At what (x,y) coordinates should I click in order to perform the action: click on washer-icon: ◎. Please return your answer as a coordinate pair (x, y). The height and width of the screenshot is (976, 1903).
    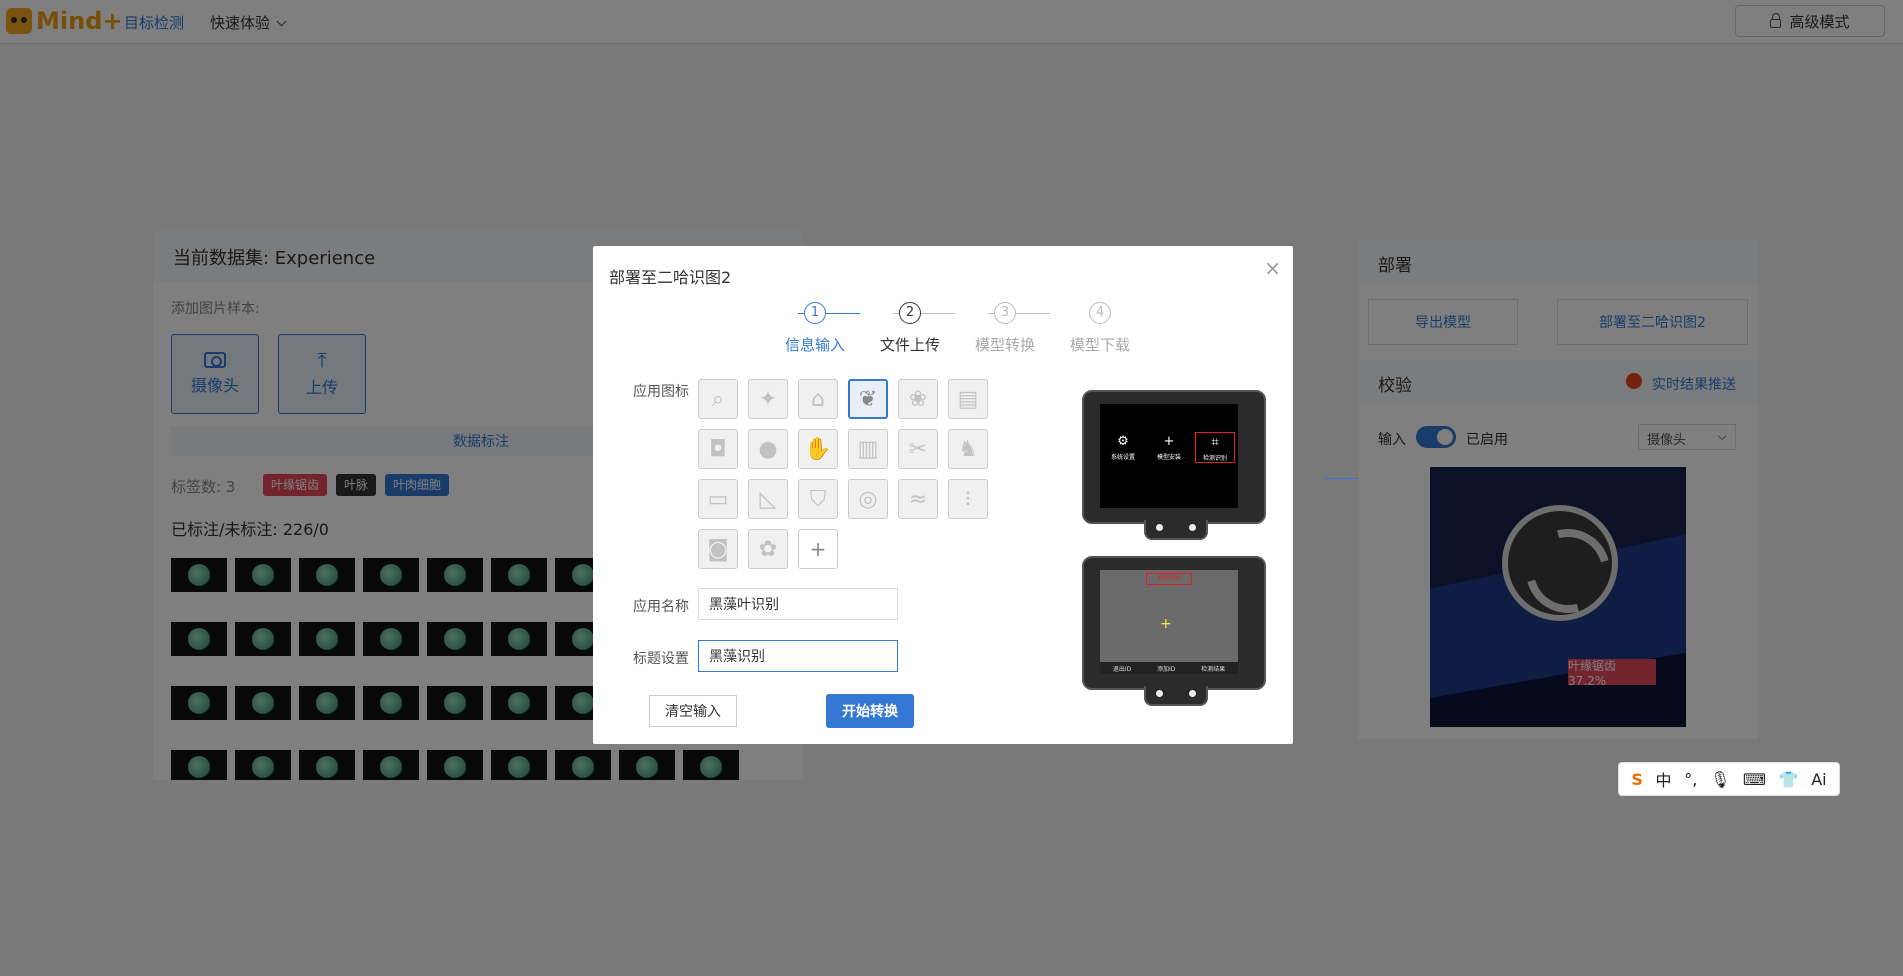
    Looking at the image, I should click on (868, 499).